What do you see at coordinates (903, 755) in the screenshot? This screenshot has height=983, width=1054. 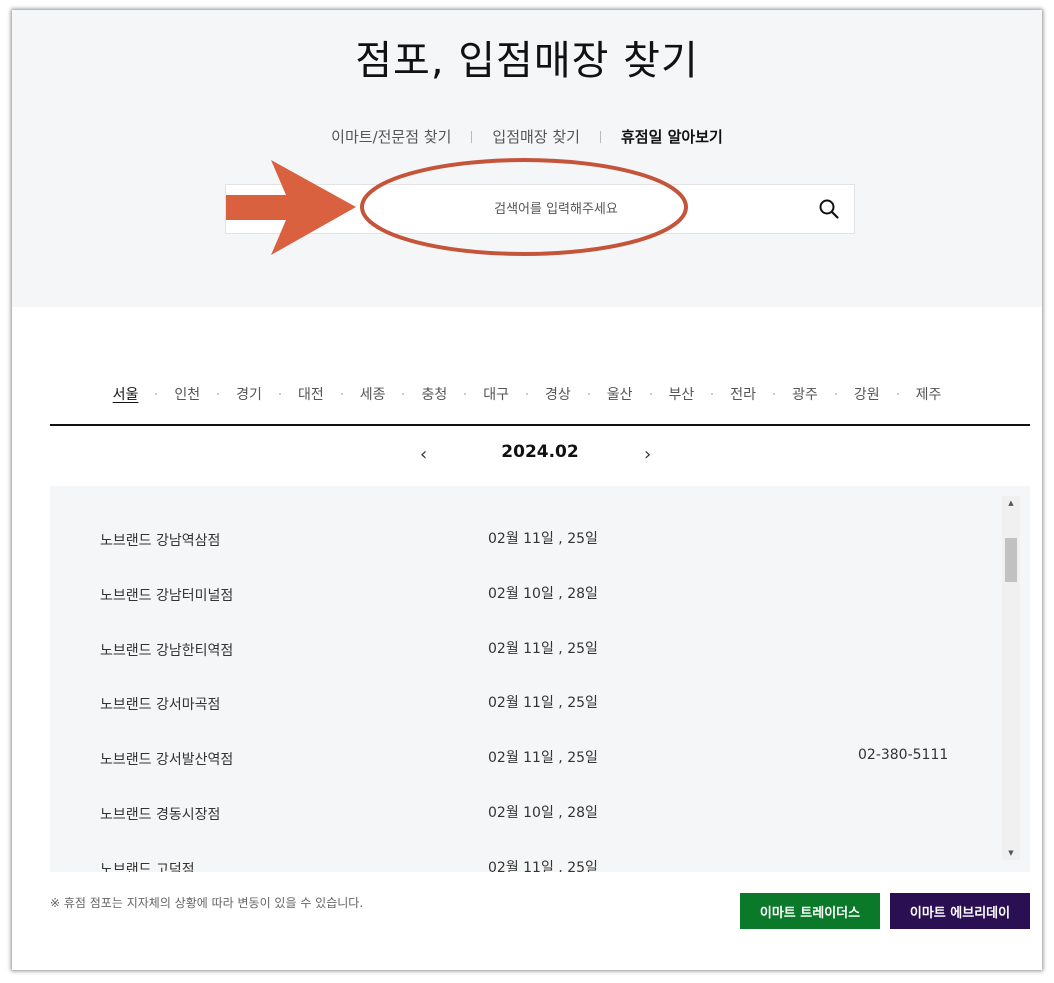 I see `store-phone: 02-380-5111` at bounding box center [903, 755].